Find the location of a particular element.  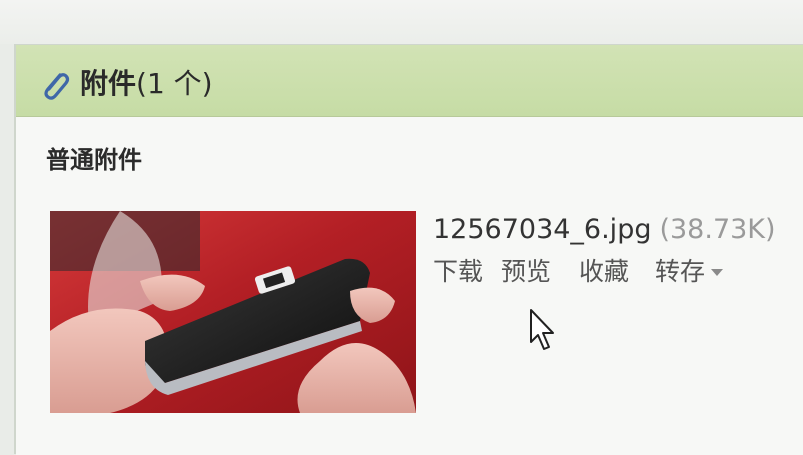

preview-link: 预览 is located at coordinates (526, 272).